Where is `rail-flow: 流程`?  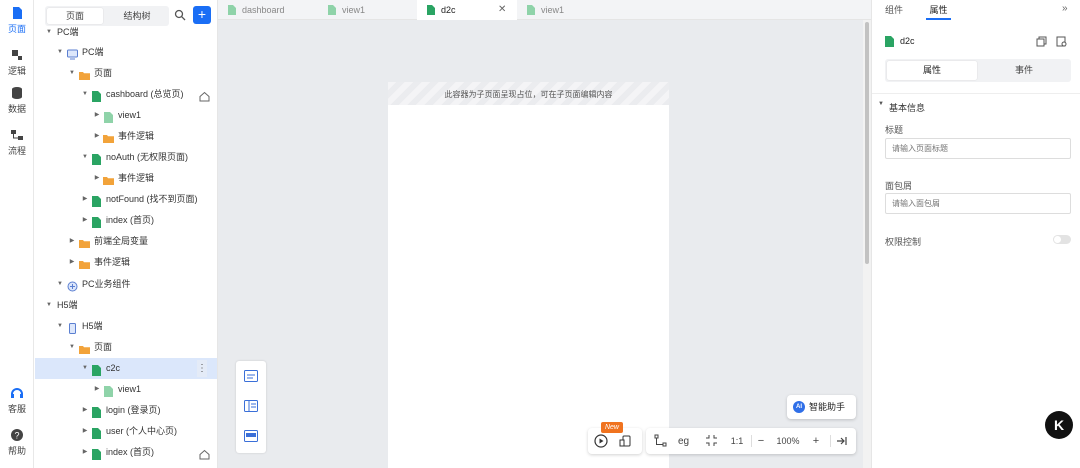
rail-flow: 流程 is located at coordinates (17, 142).